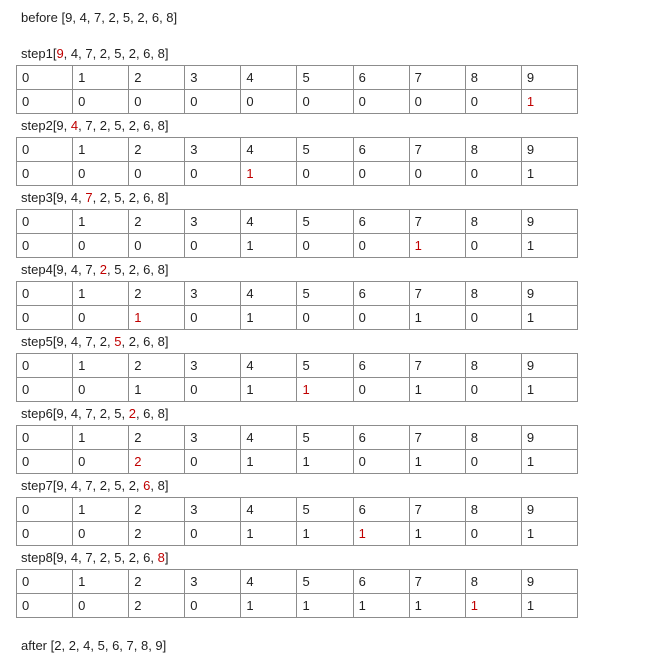 The width and height of the screenshot is (659, 663). I want to click on count-row: 0020111101, so click(297, 533).